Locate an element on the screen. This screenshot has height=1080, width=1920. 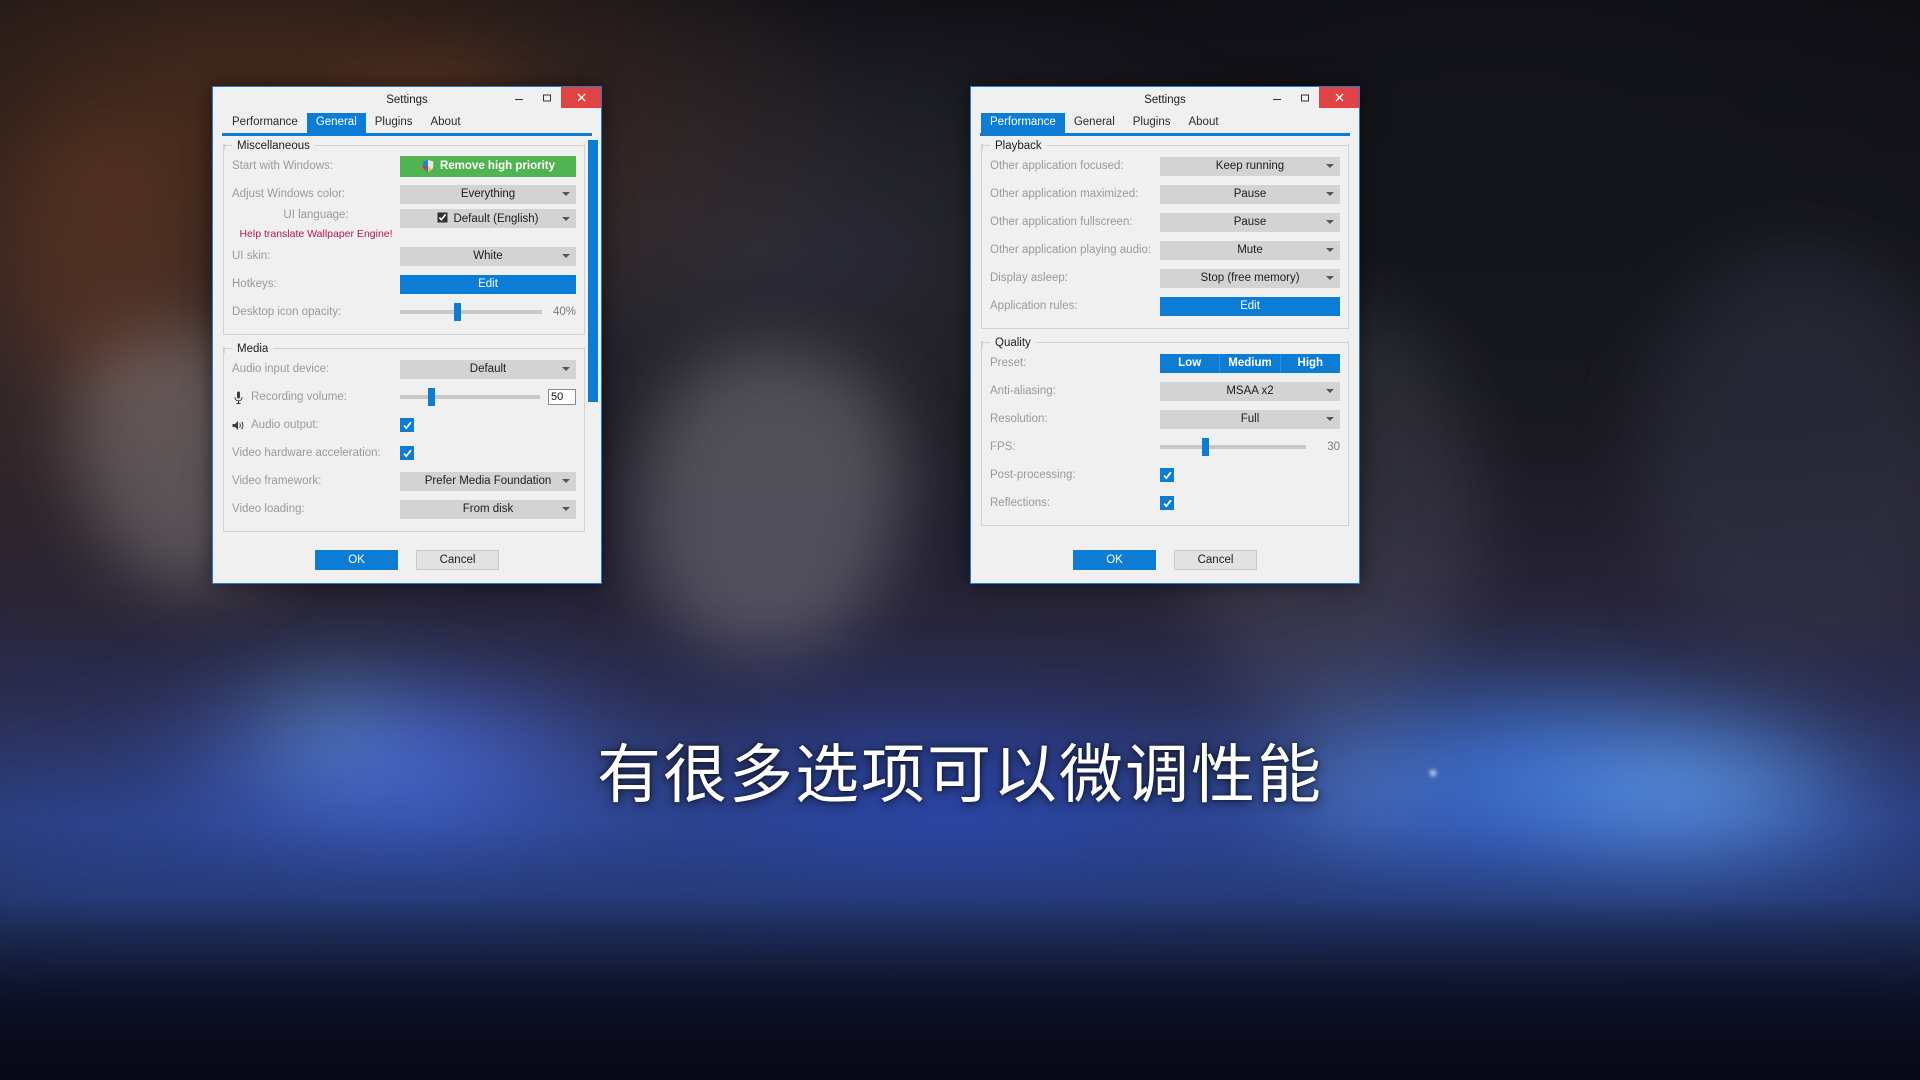
other-application-focused-select: Keep running is located at coordinates (1250, 166).